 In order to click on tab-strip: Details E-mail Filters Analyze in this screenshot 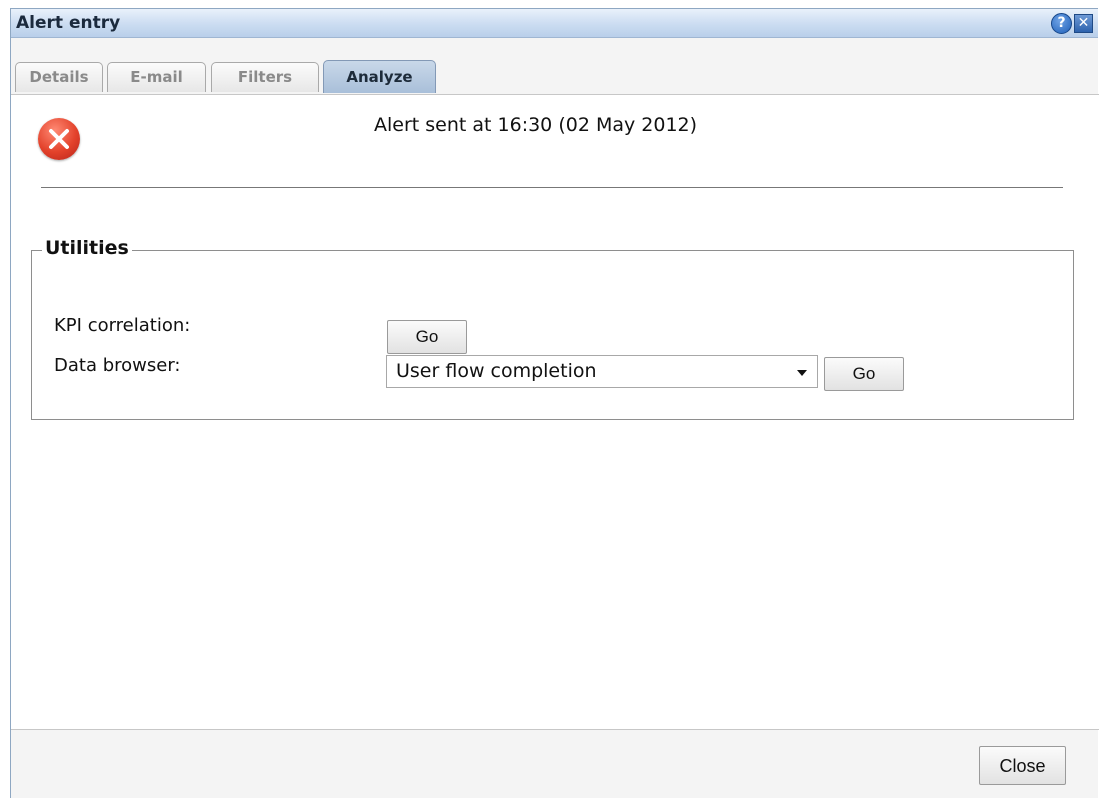, I will do `click(554, 66)`.